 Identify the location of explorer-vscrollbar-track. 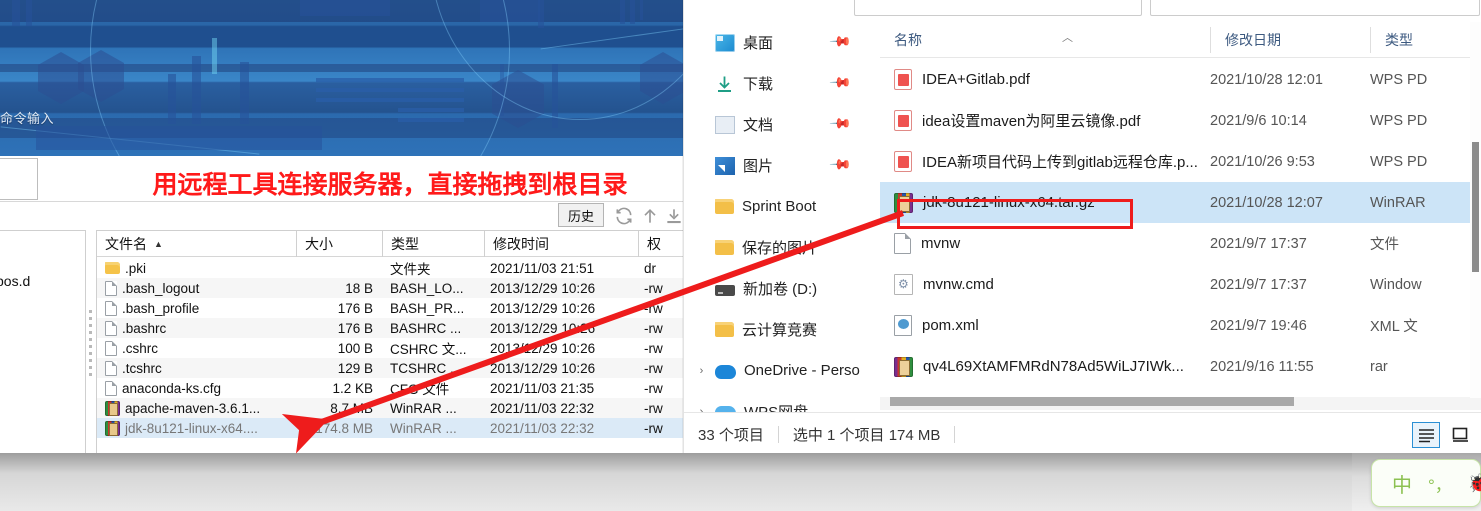
(1475, 210).